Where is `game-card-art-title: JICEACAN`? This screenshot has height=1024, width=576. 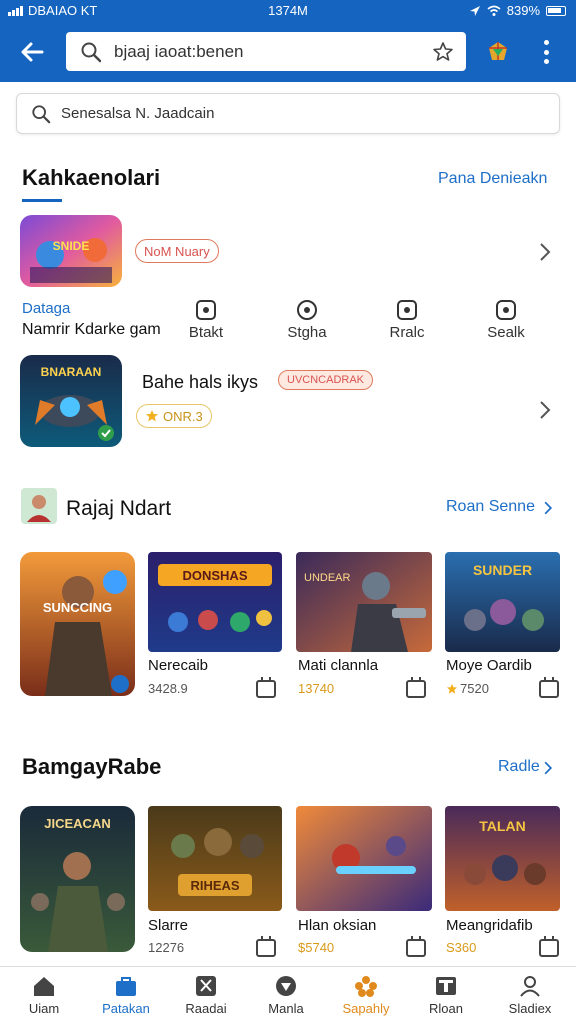 game-card-art-title: JICEACAN is located at coordinates (77, 823).